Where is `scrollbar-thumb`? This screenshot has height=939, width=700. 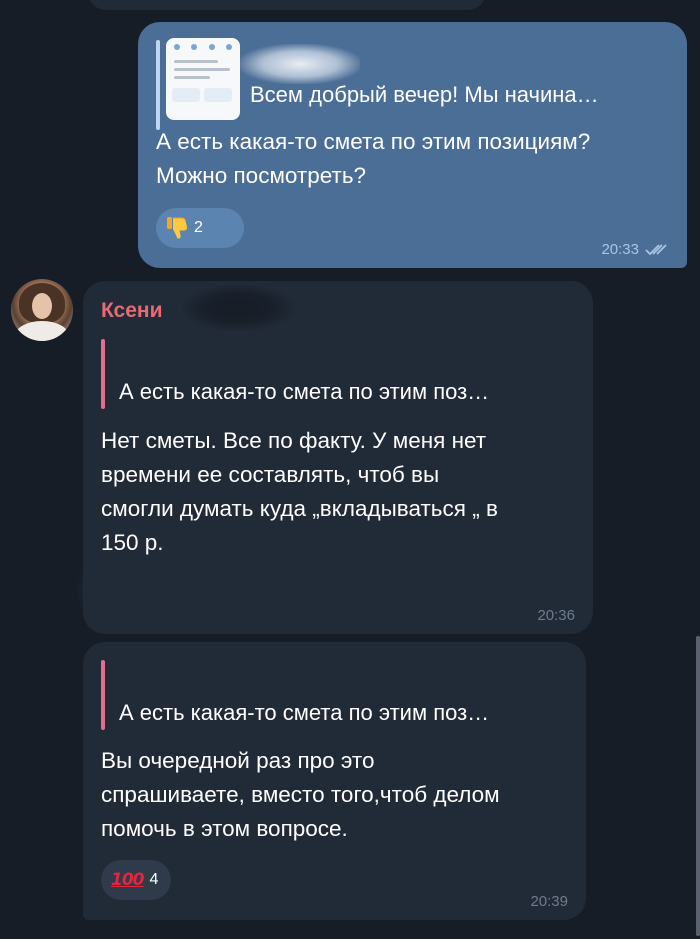 scrollbar-thumb is located at coordinates (698, 786).